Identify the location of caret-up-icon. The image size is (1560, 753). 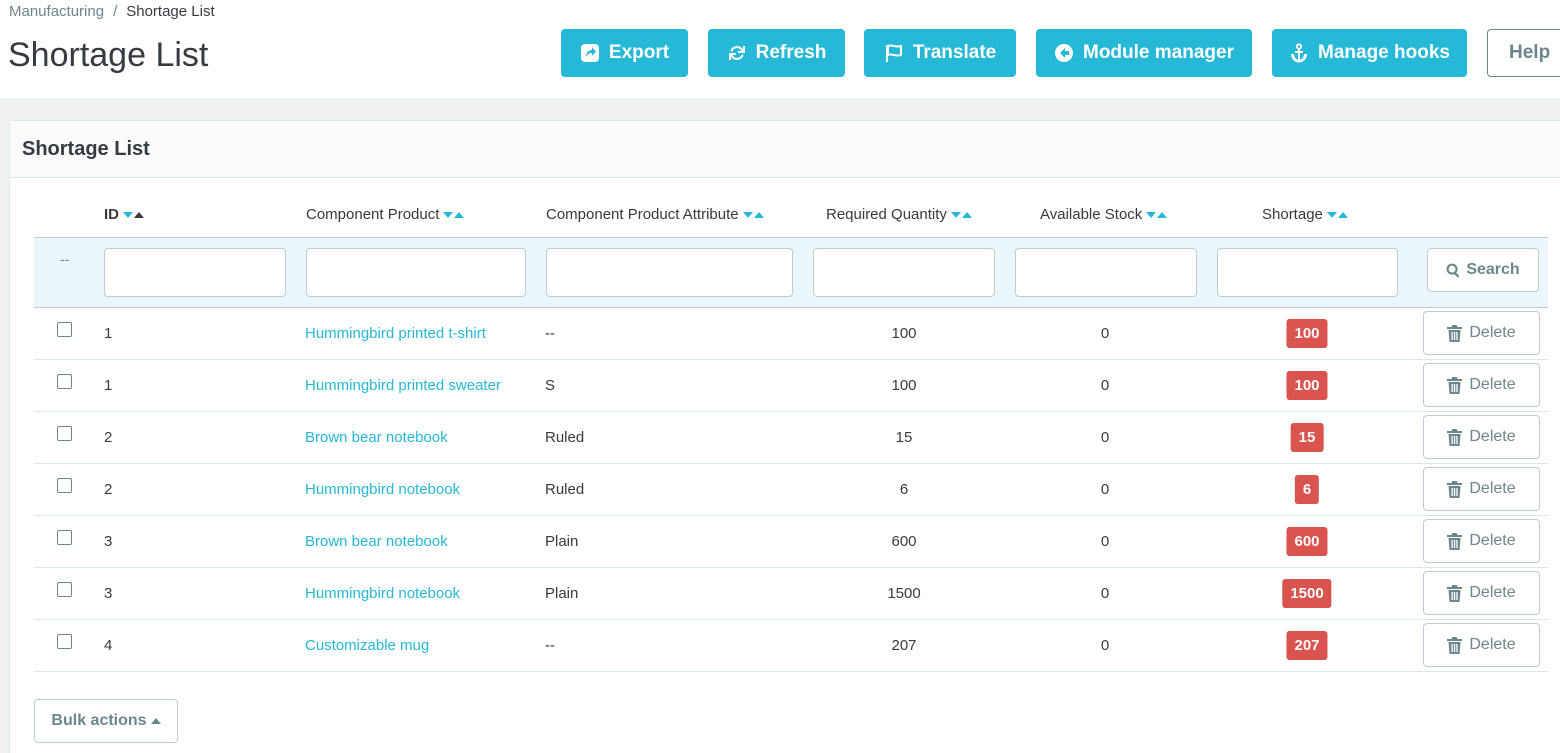
(155, 721).